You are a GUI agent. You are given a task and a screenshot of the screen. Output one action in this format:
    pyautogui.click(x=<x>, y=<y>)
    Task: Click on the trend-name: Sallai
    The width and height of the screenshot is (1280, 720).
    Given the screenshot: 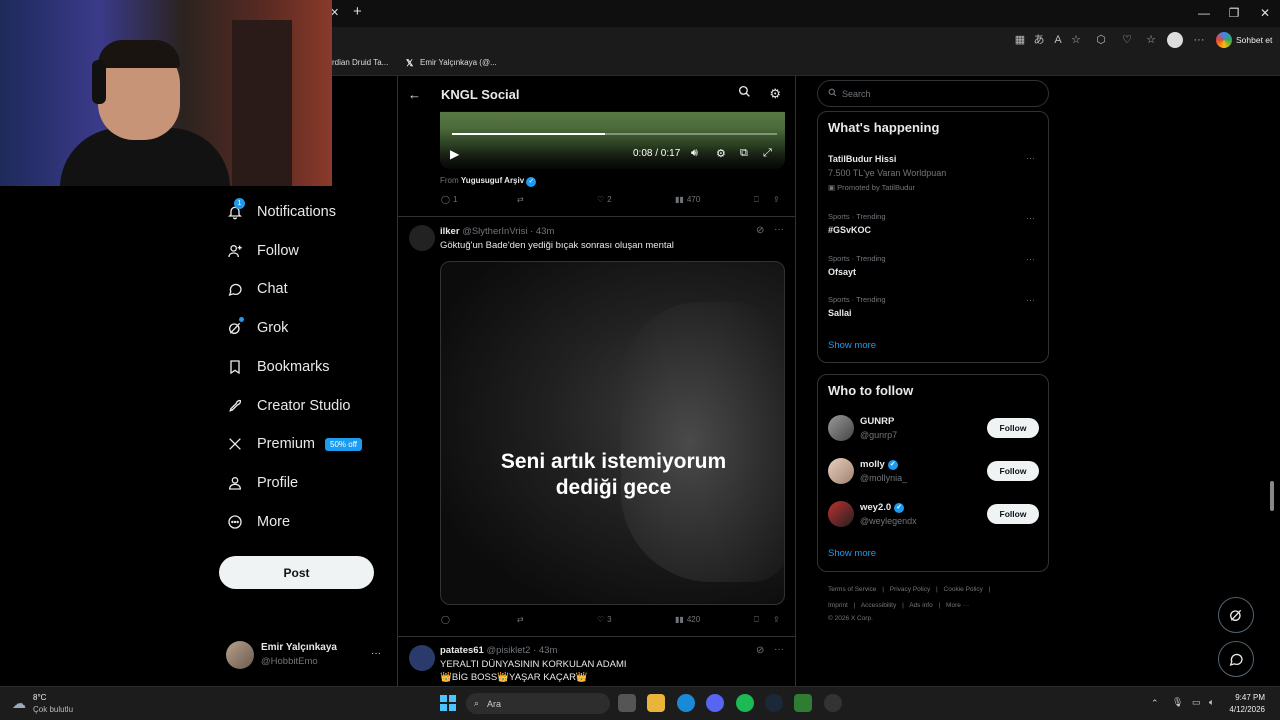 What is the action you would take?
    pyautogui.click(x=840, y=313)
    